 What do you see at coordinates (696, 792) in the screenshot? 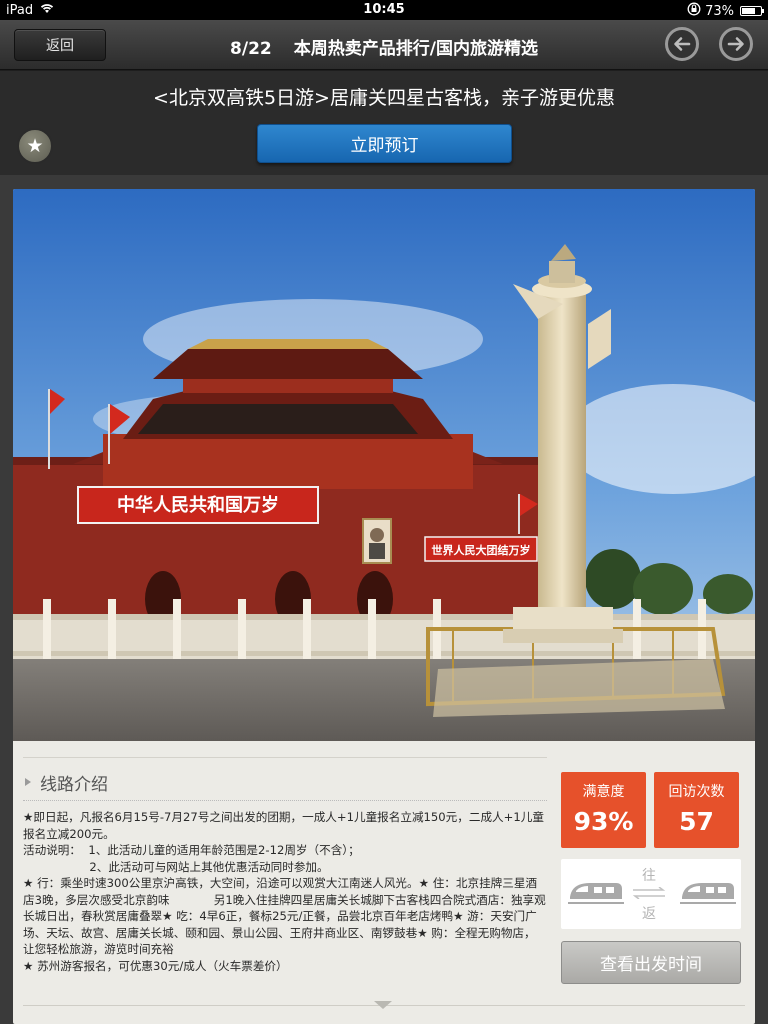
I see `revisit-label: 回访次数` at bounding box center [696, 792].